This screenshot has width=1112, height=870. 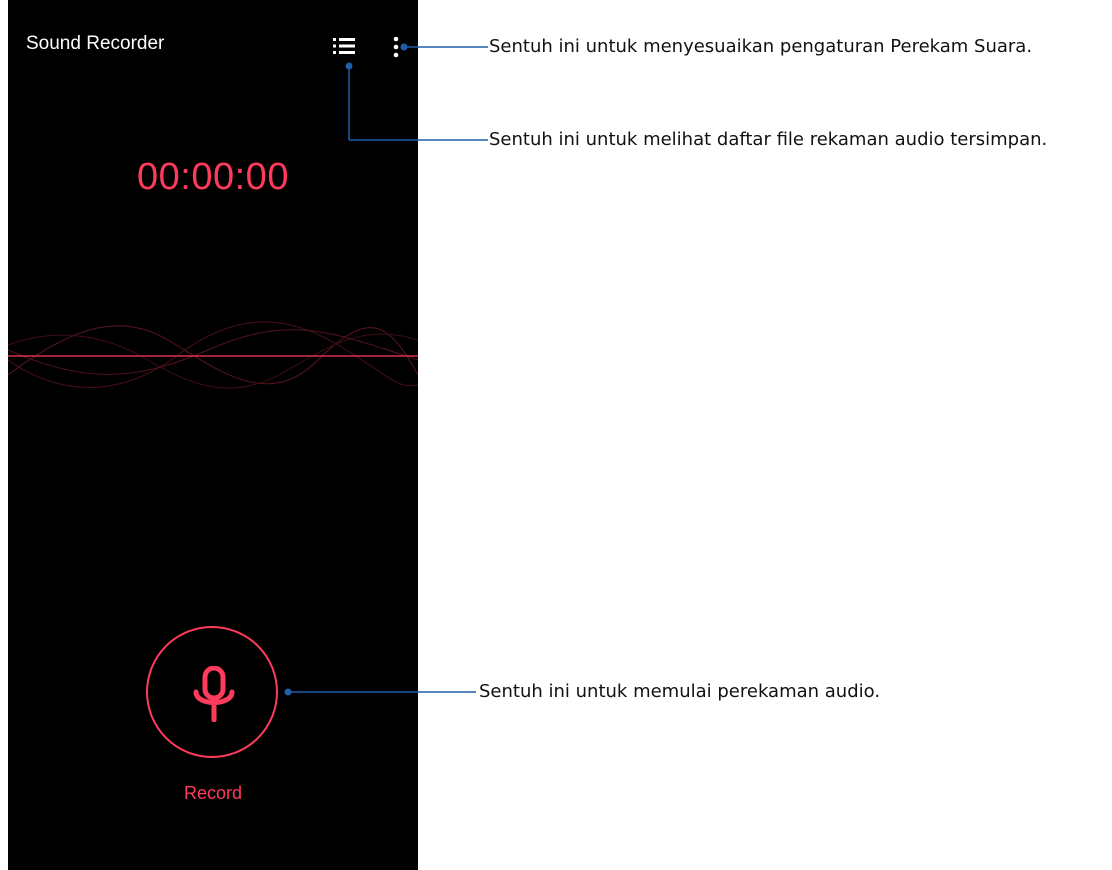 I want to click on record-label: Record, so click(x=213, y=793).